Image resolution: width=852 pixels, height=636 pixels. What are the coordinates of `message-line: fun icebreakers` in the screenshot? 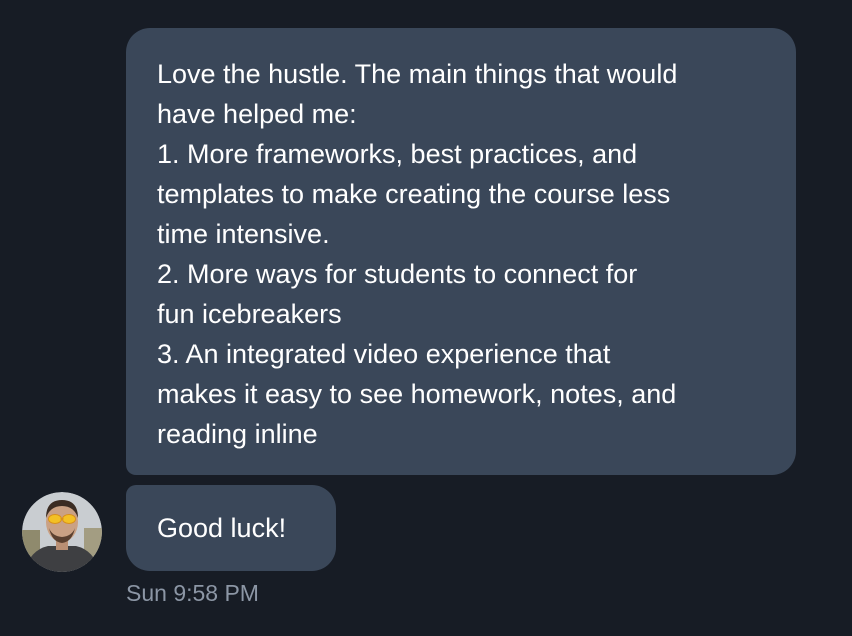 It's located at (249, 314).